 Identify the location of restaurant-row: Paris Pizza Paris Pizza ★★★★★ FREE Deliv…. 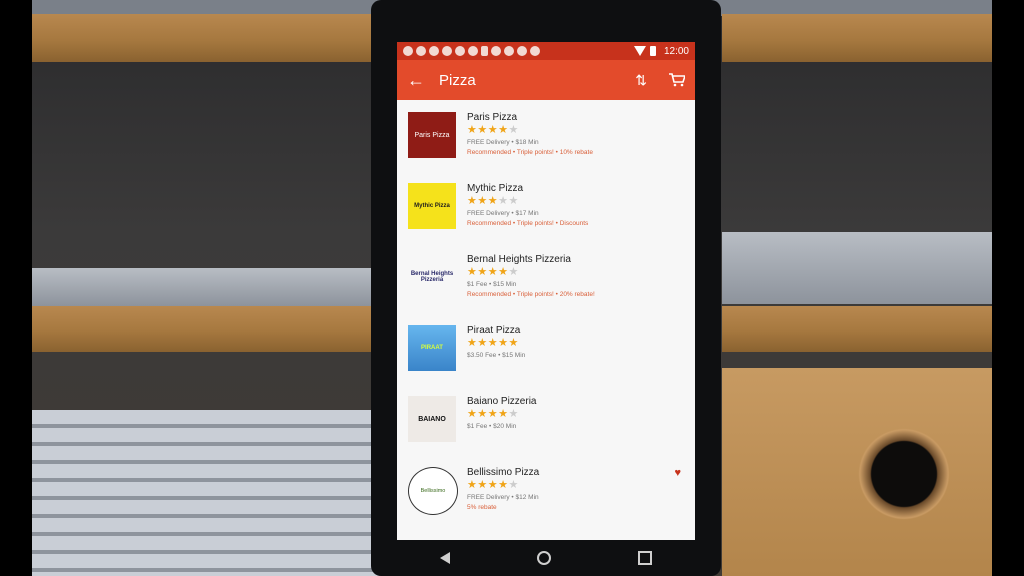
(546, 135).